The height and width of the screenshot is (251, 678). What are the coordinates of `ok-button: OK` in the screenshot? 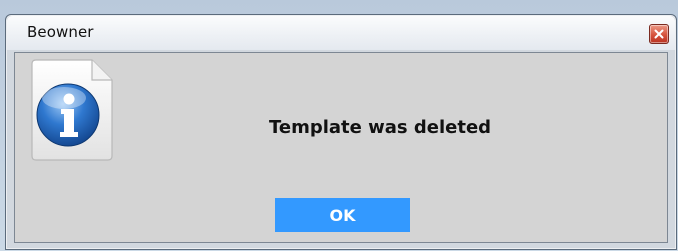 It's located at (342, 215).